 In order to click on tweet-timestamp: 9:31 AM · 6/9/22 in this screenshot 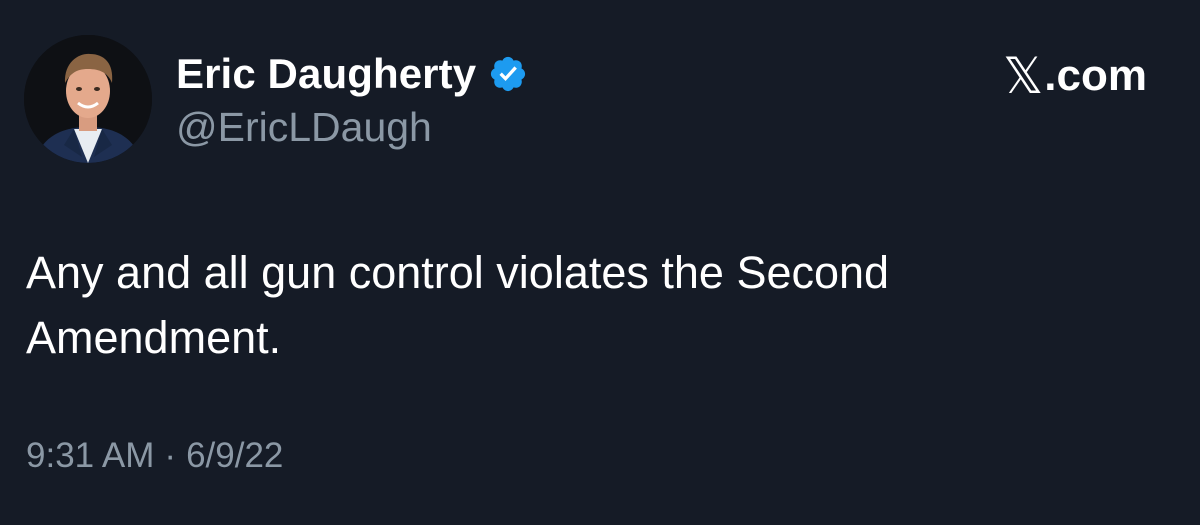, I will do `click(154, 456)`.